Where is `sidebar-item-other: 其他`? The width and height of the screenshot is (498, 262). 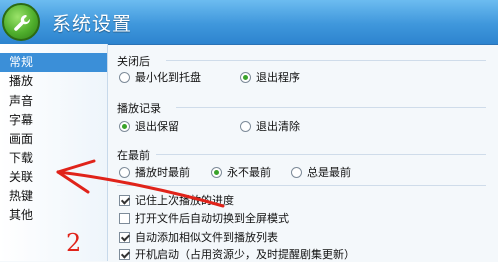
sidebar-item-other: 其他 is located at coordinates (53, 215).